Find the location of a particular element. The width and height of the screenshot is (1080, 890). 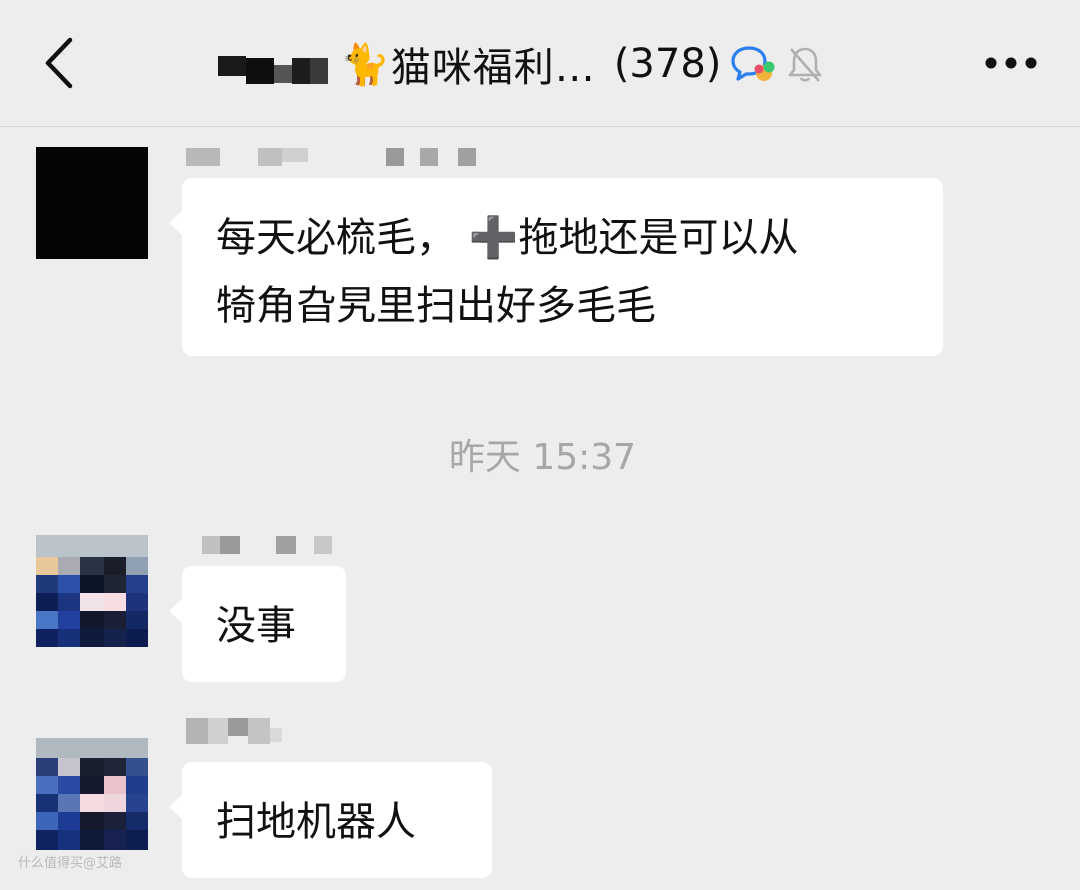

more-button is located at coordinates (1015, 63).